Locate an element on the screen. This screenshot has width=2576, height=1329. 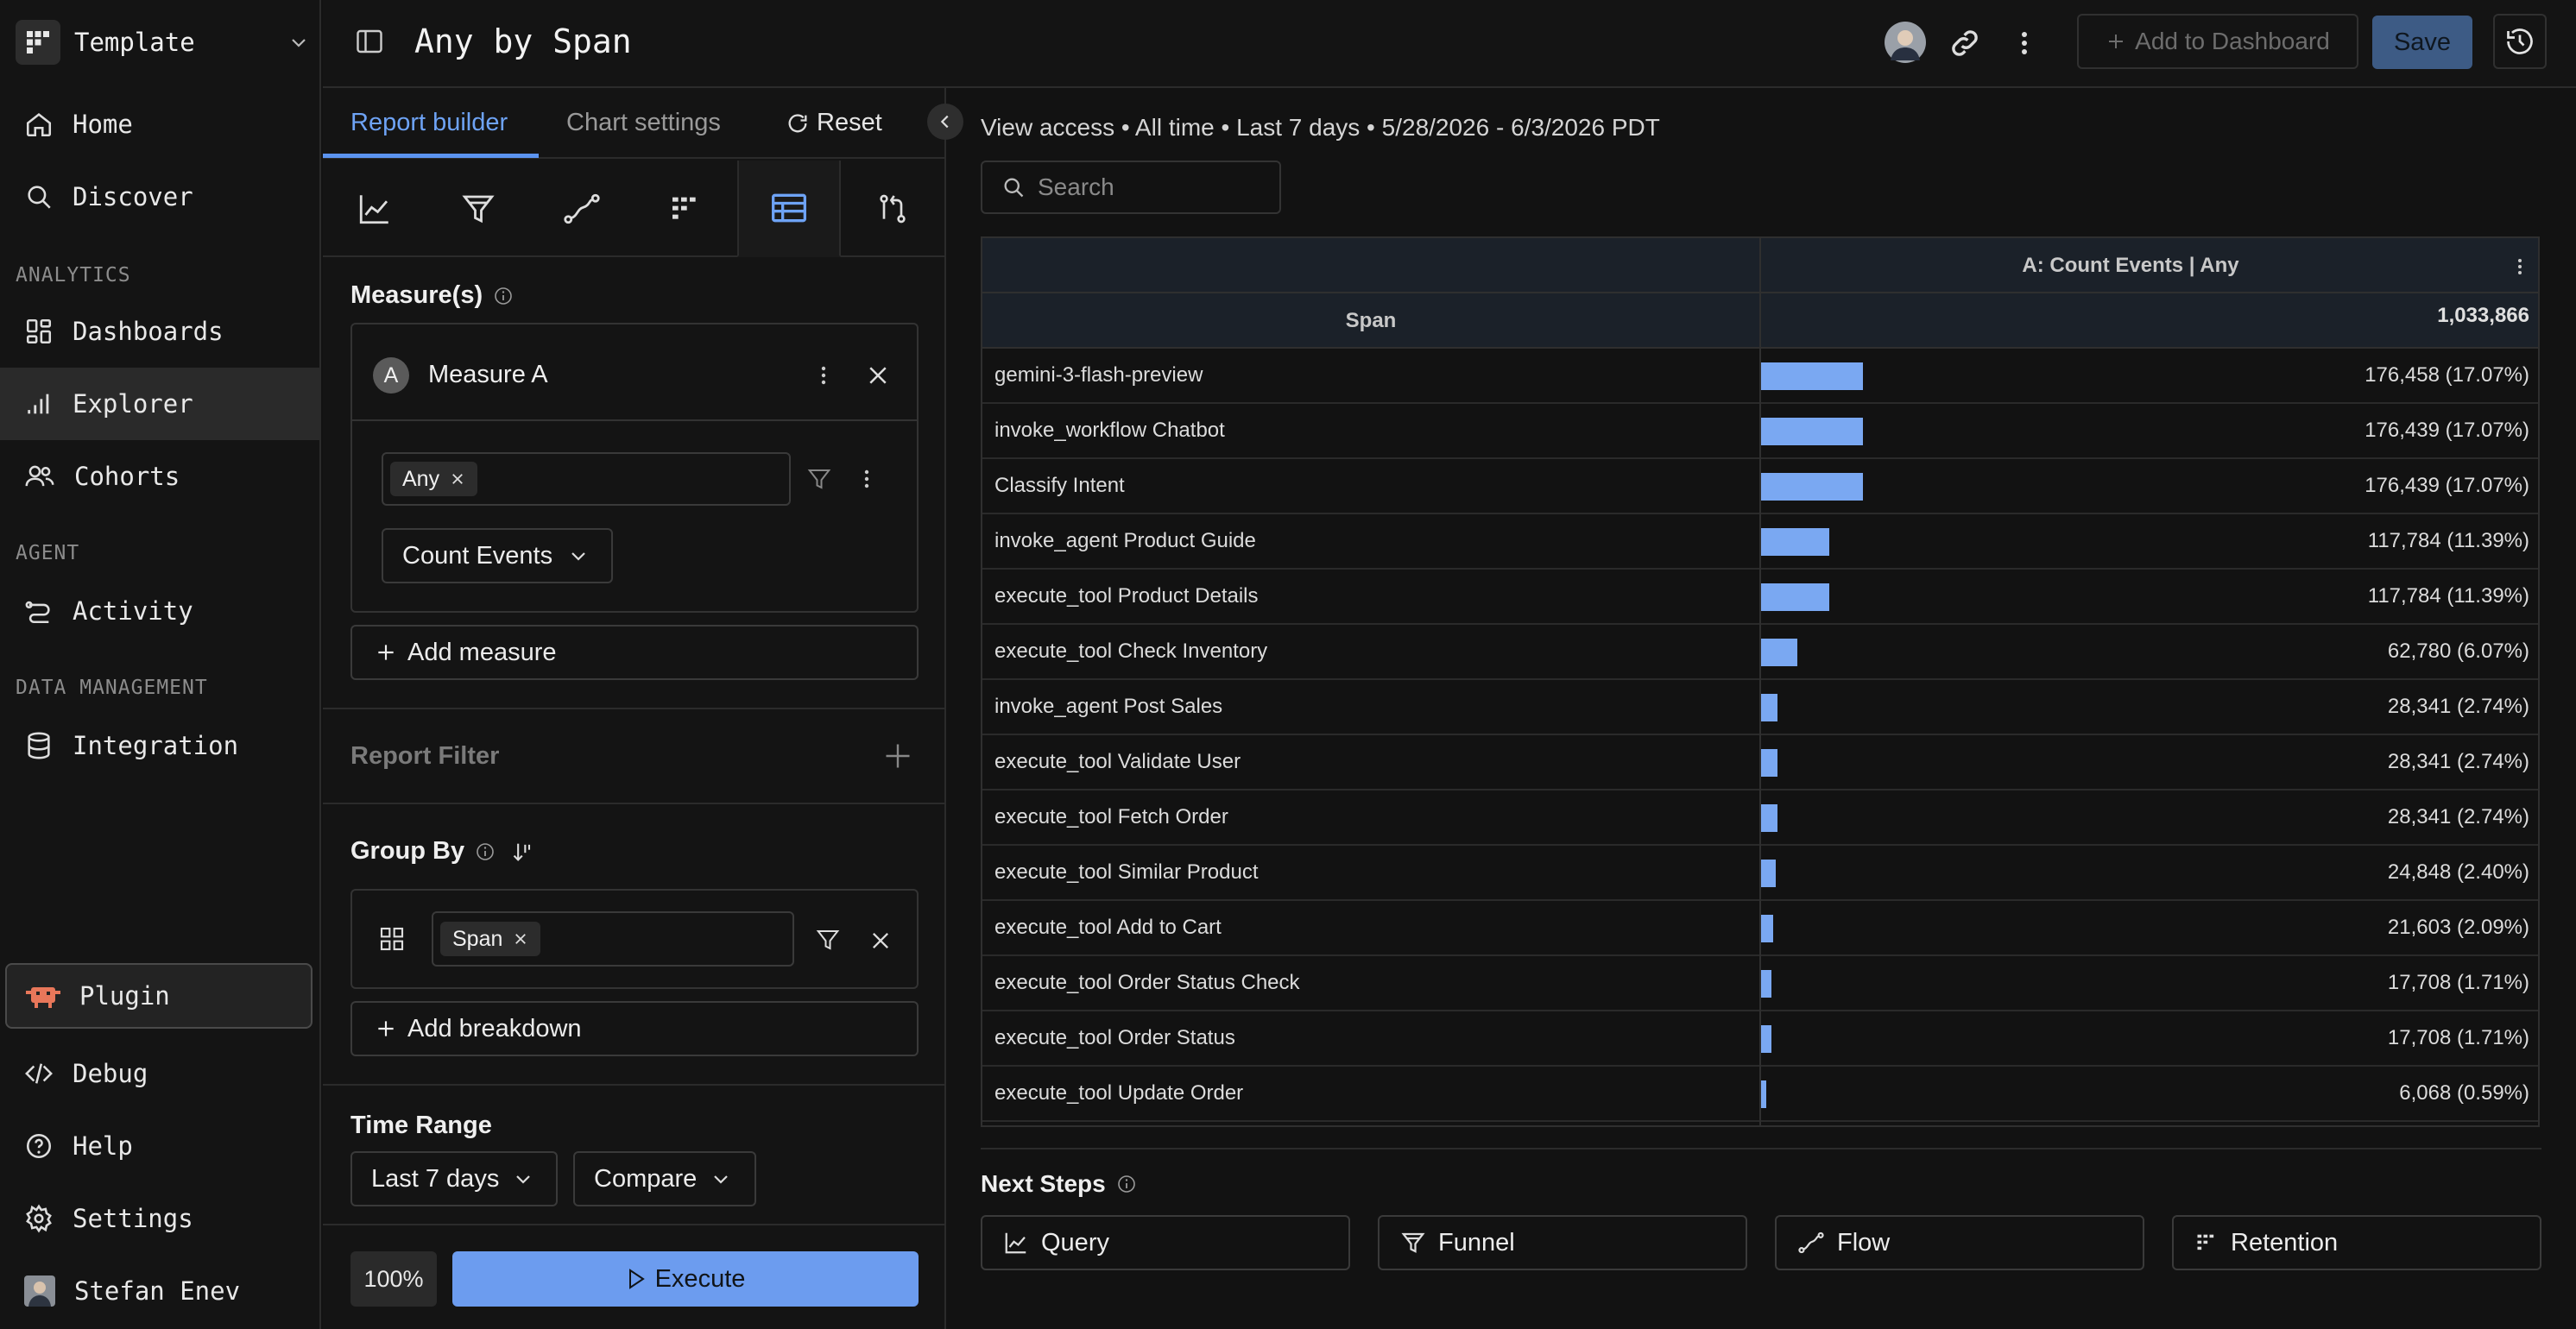
next-step-funnel-button: Funnel is located at coordinates (1562, 1242).